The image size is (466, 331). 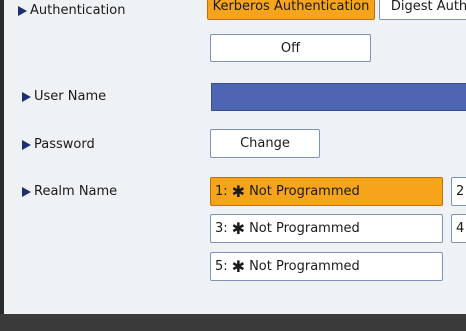 What do you see at coordinates (290, 48) in the screenshot?
I see `off-button: Off` at bounding box center [290, 48].